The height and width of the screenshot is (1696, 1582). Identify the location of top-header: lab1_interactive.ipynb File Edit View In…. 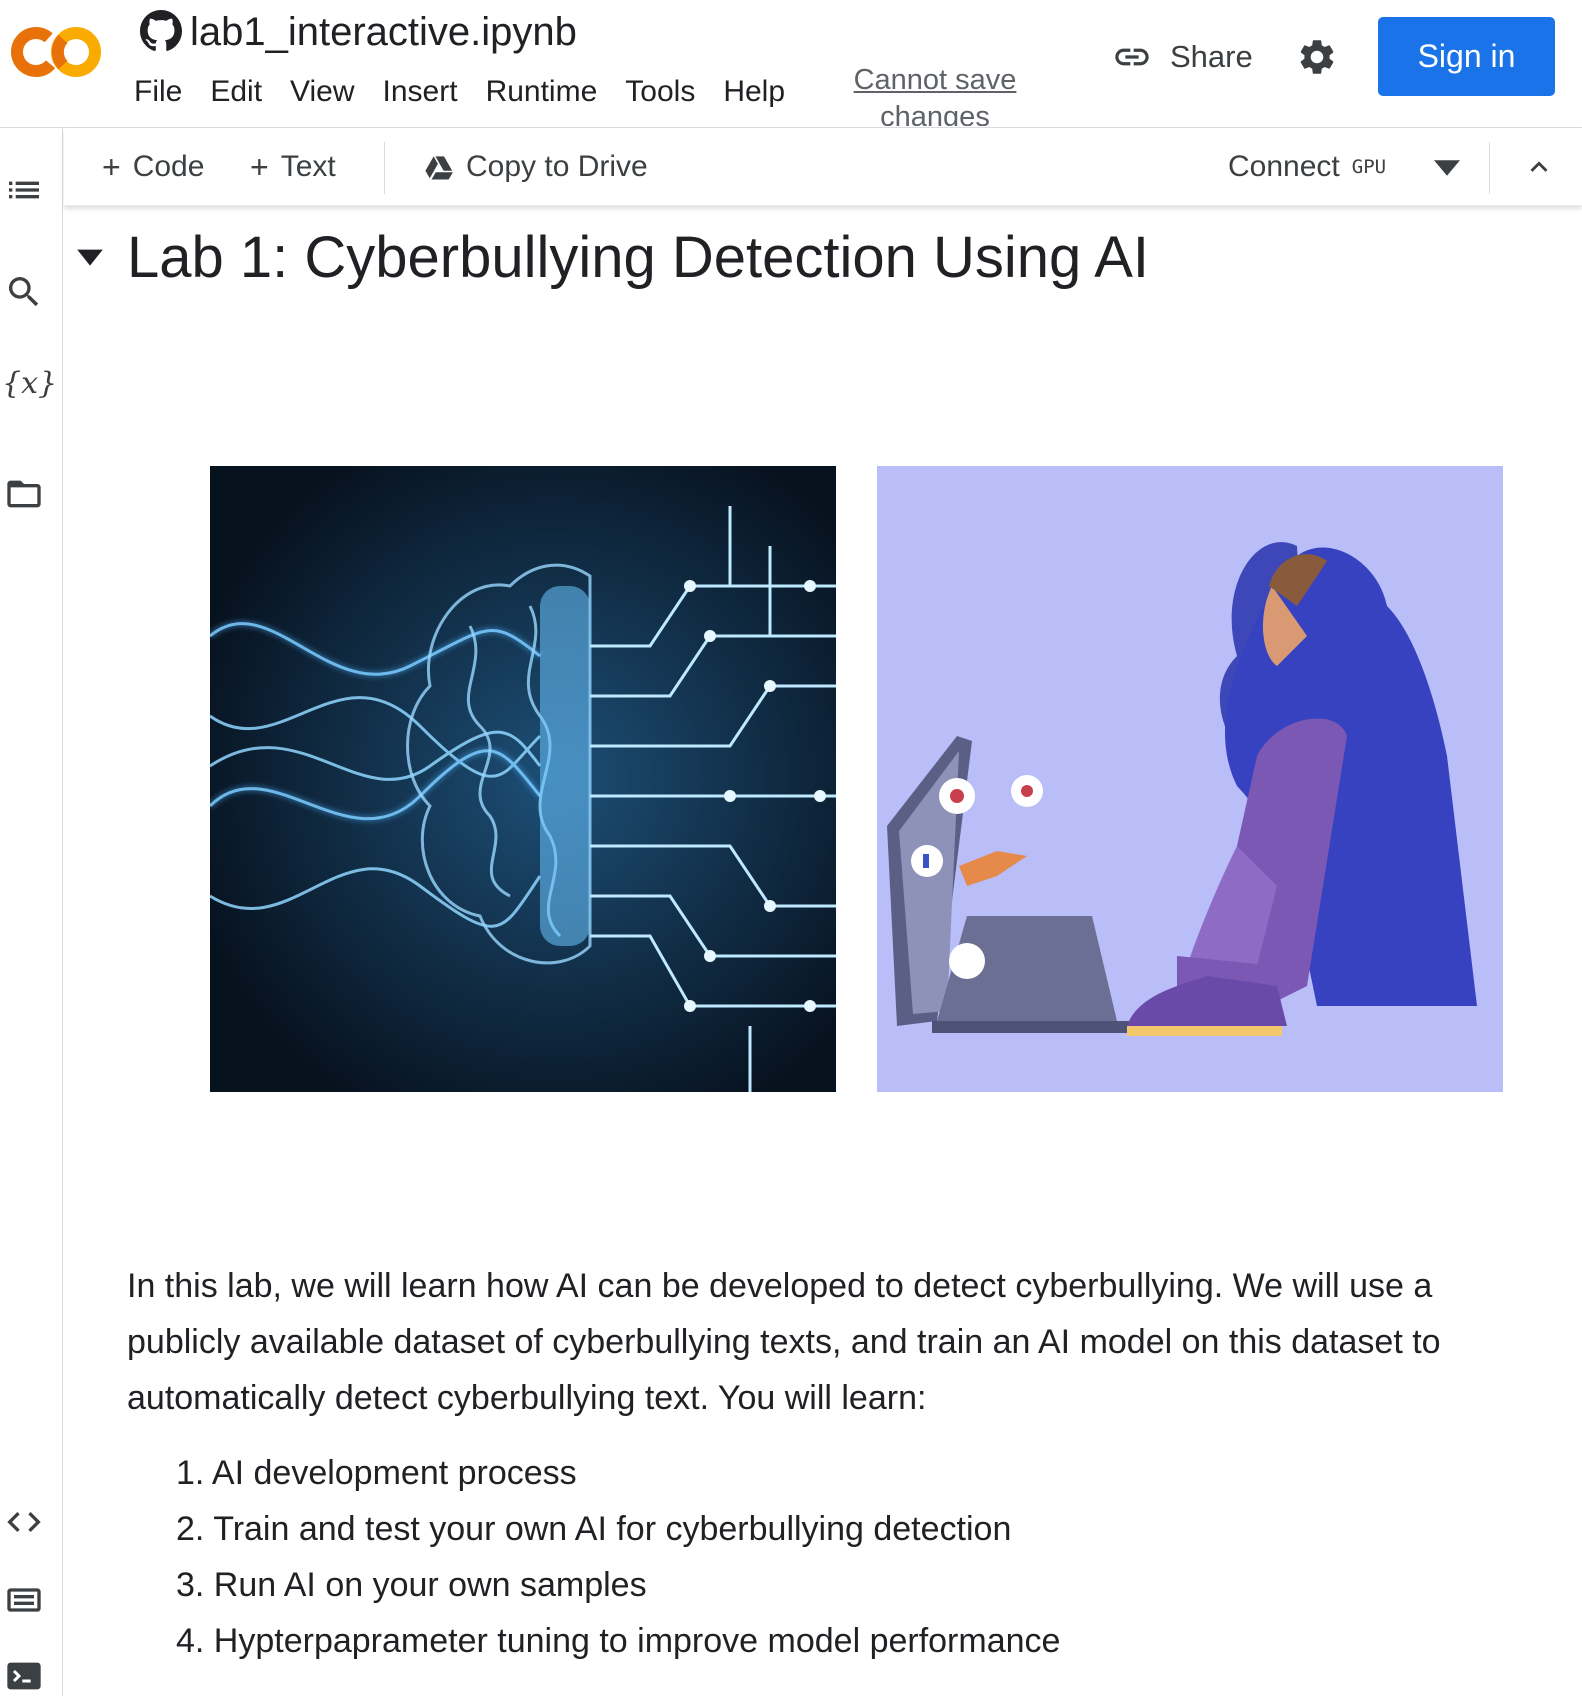
(791, 64).